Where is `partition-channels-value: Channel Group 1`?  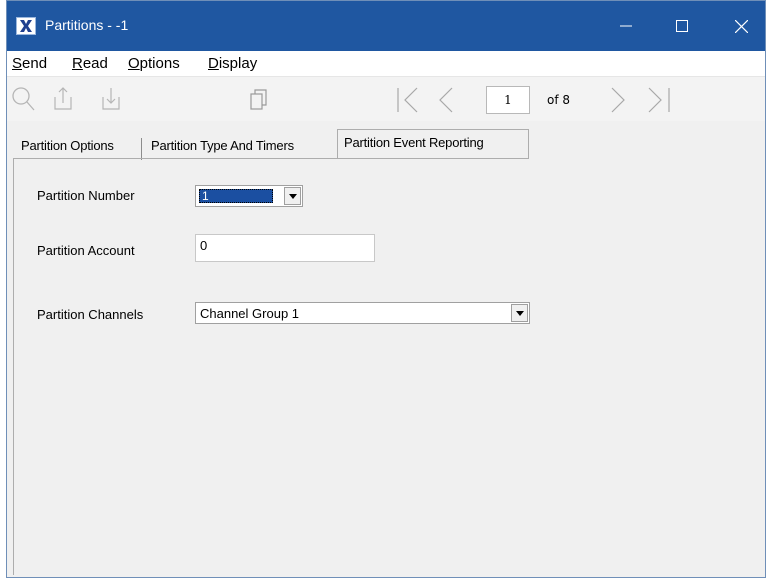
partition-channels-value: Channel Group 1 is located at coordinates (250, 313).